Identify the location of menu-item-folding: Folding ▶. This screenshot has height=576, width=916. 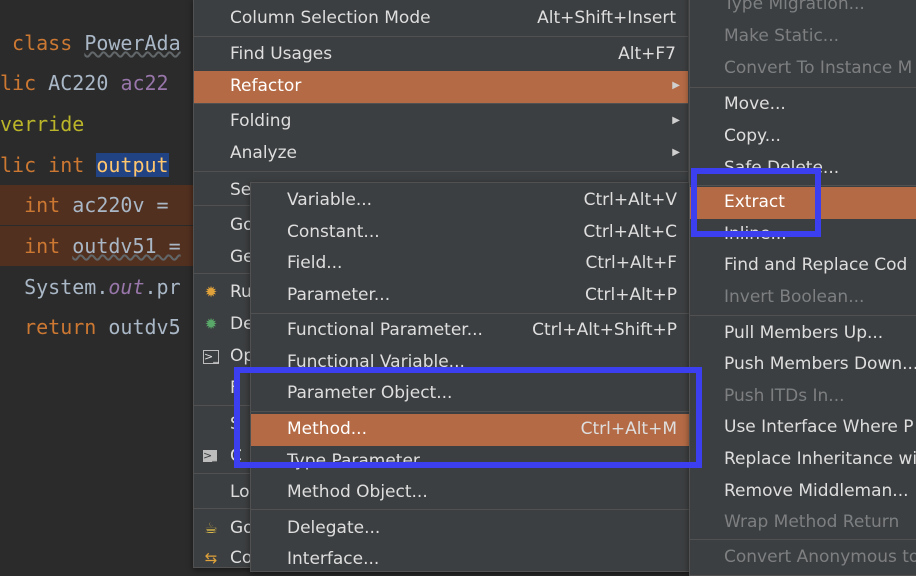
(441, 122).